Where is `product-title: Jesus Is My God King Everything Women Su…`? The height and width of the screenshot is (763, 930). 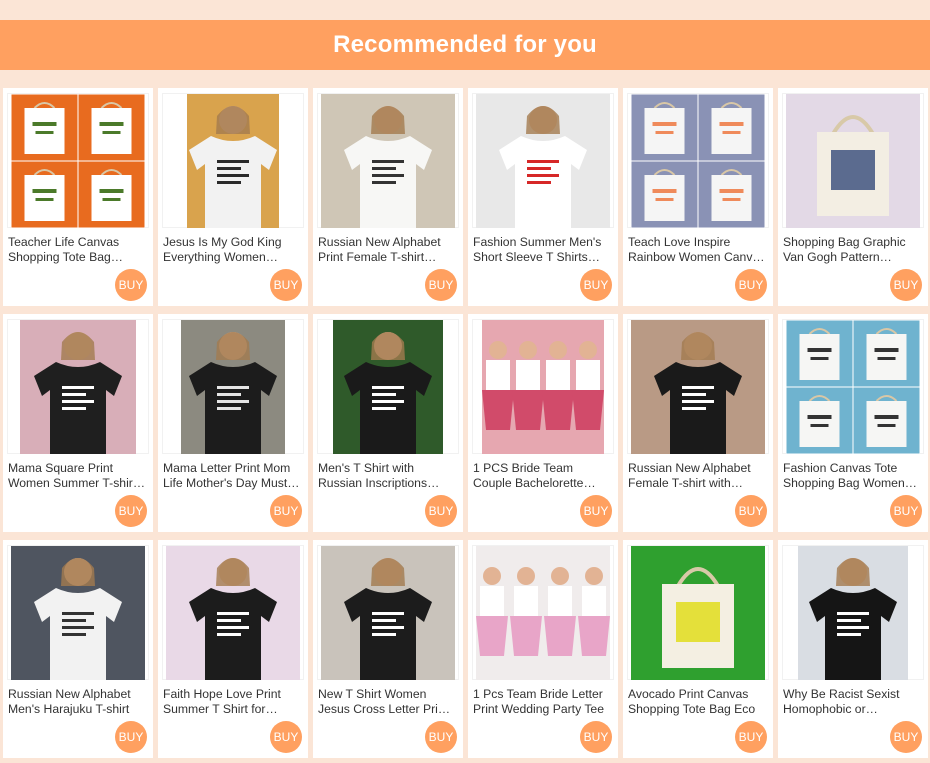 product-title: Jesus Is My God King Everything Women Su… is located at coordinates (232, 250).